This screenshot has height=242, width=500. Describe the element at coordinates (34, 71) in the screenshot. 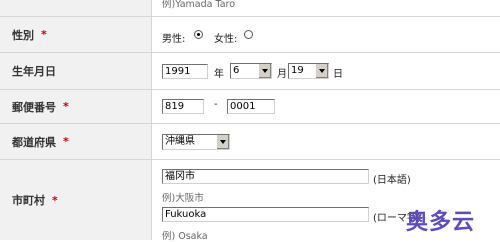

I see `birthdate-label: 生年月日` at that location.